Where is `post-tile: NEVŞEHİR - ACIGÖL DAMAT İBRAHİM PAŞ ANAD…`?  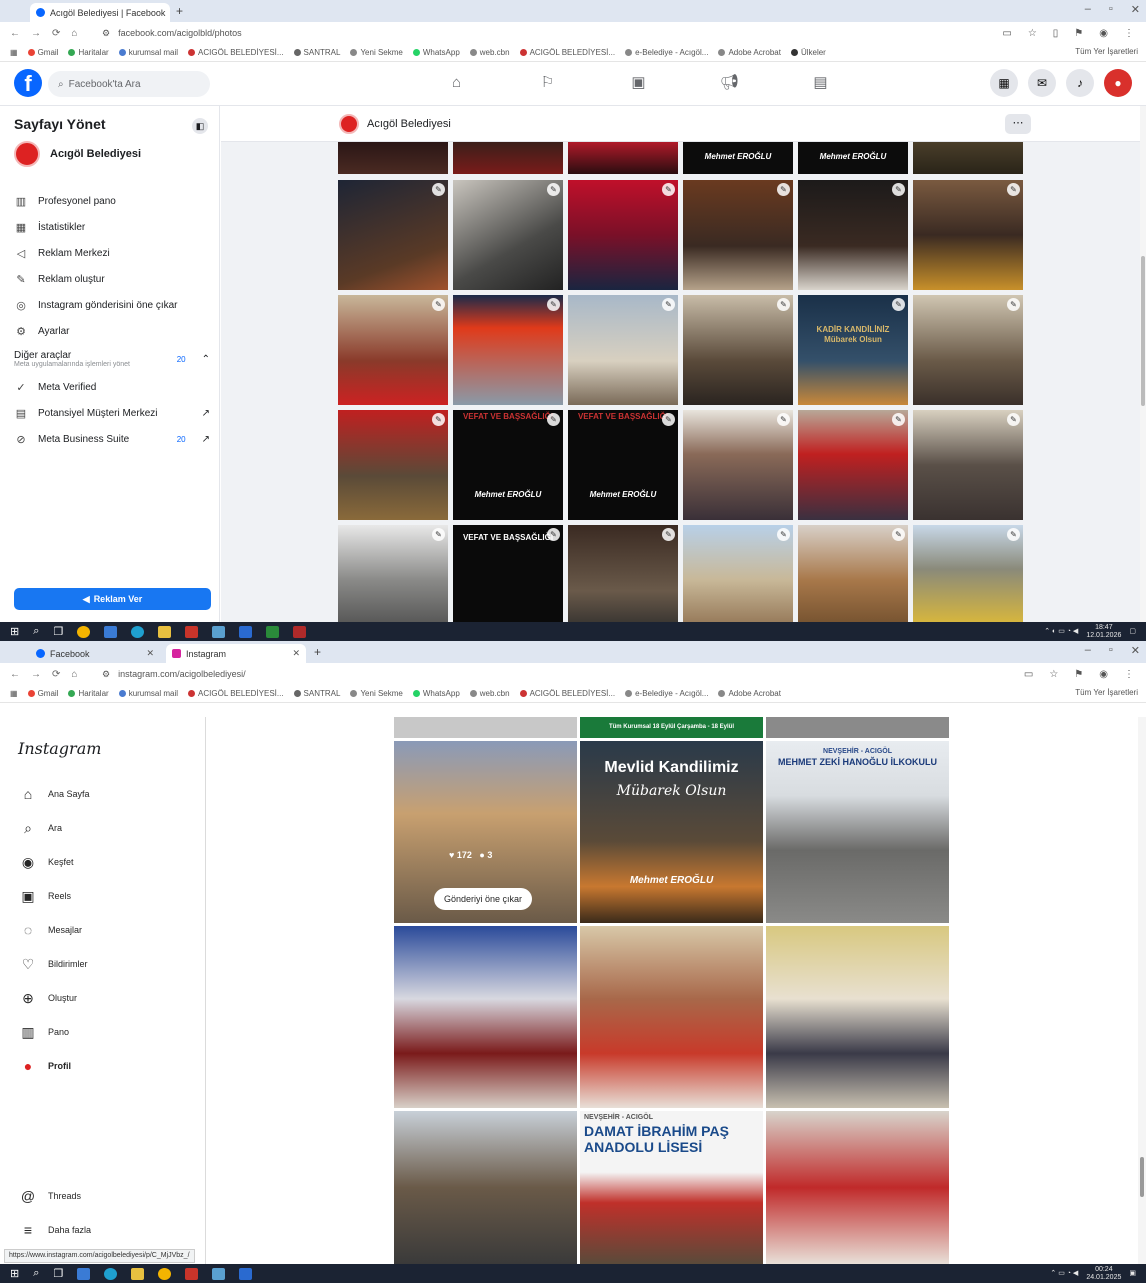
post-tile: NEVŞEHİR - ACIGÖL DAMAT İBRAHİM PAŞ ANAD… is located at coordinates (671, 1187).